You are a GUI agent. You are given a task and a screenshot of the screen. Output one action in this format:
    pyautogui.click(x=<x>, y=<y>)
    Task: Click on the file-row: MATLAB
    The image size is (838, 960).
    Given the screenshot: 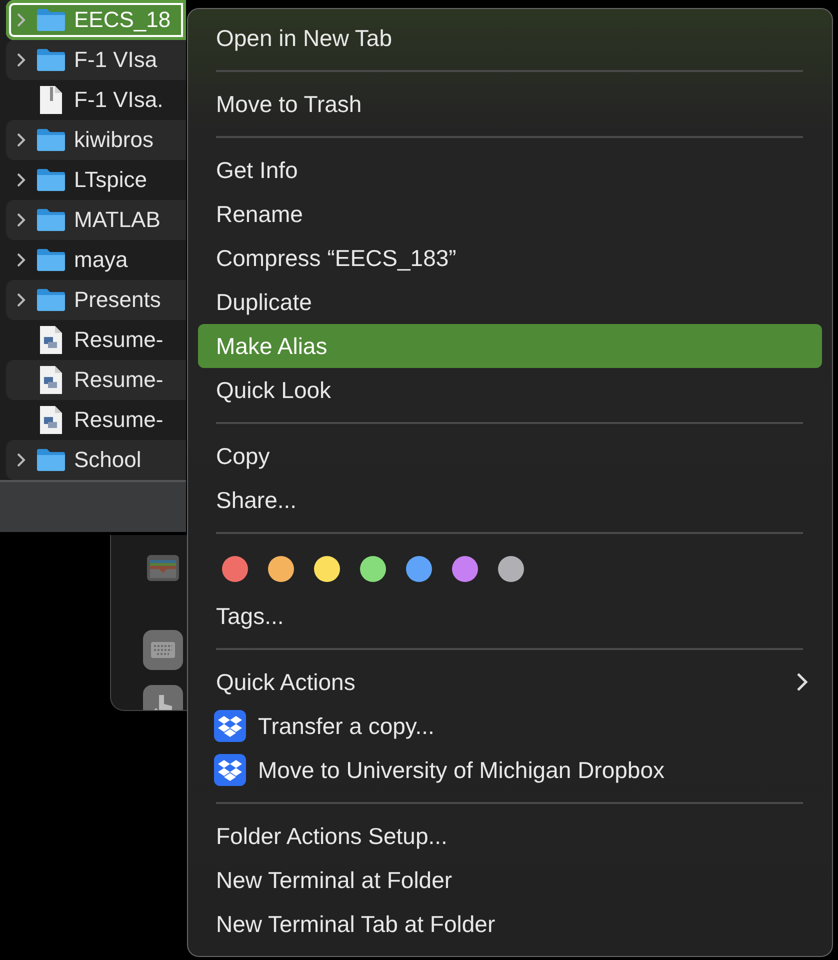 What is the action you would take?
    pyautogui.click(x=96, y=220)
    